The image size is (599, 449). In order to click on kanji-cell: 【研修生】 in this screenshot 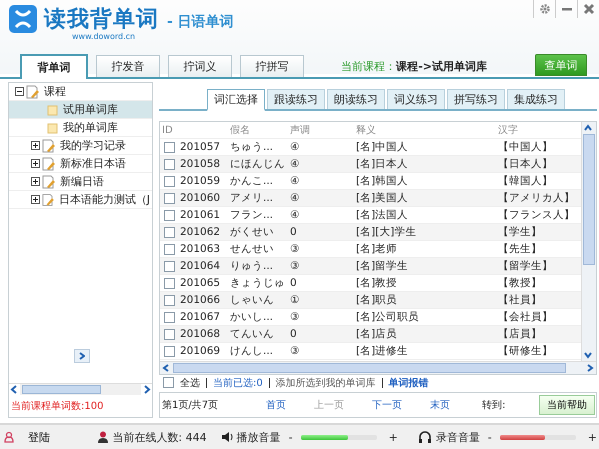, I will do `click(525, 351)`.